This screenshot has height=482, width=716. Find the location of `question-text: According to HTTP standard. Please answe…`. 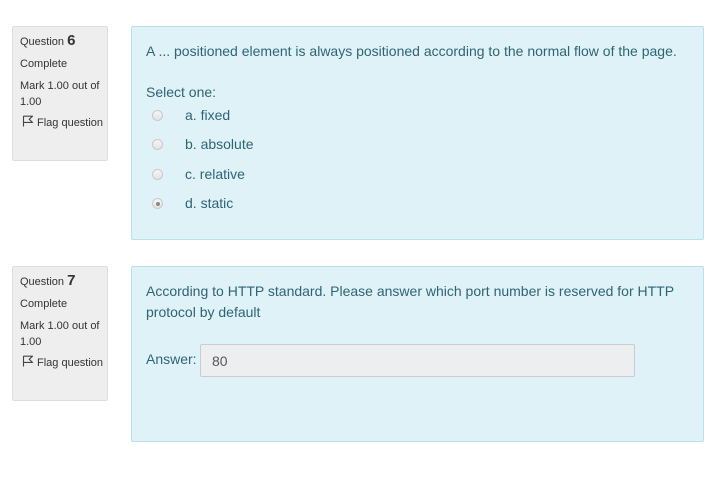

question-text: According to HTTP standard. Please answe… is located at coordinates (410, 301).